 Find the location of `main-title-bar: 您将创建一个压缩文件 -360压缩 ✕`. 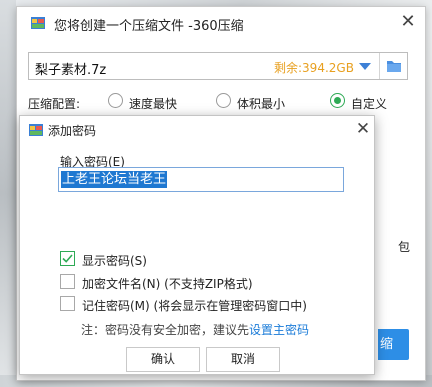

main-title-bar: 您将创建一个压缩文件 -360压缩 ✕ is located at coordinates (221, 22).